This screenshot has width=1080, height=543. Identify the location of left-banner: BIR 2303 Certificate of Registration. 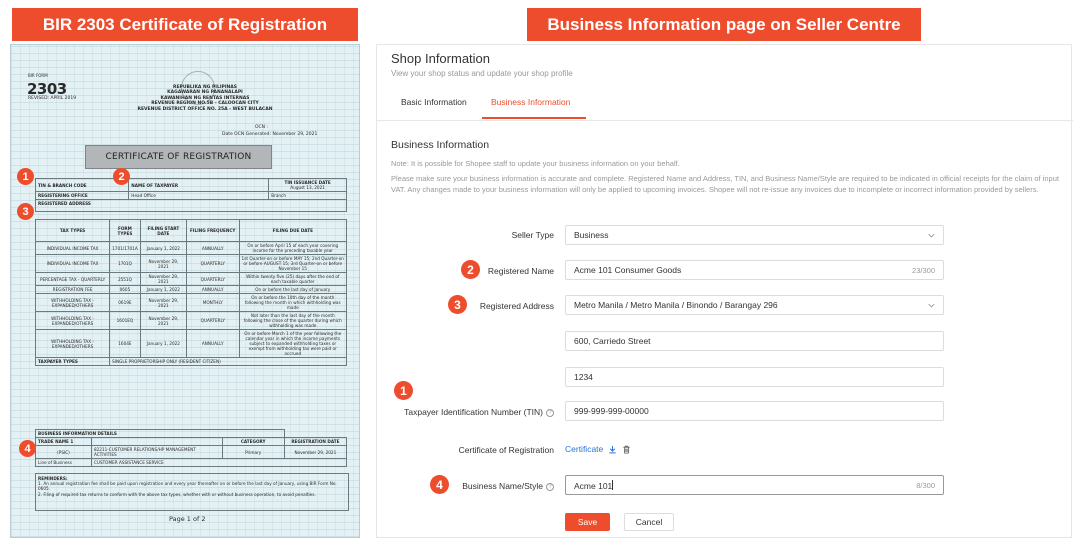
(185, 24).